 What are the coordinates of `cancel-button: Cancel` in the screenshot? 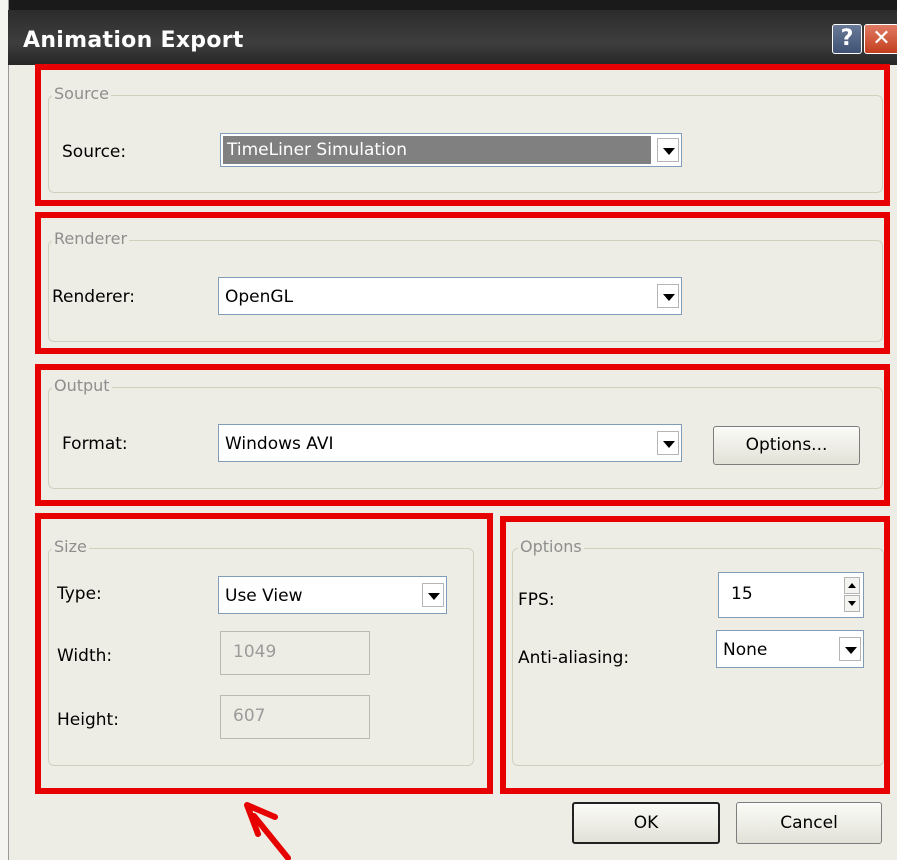 It's located at (809, 823).